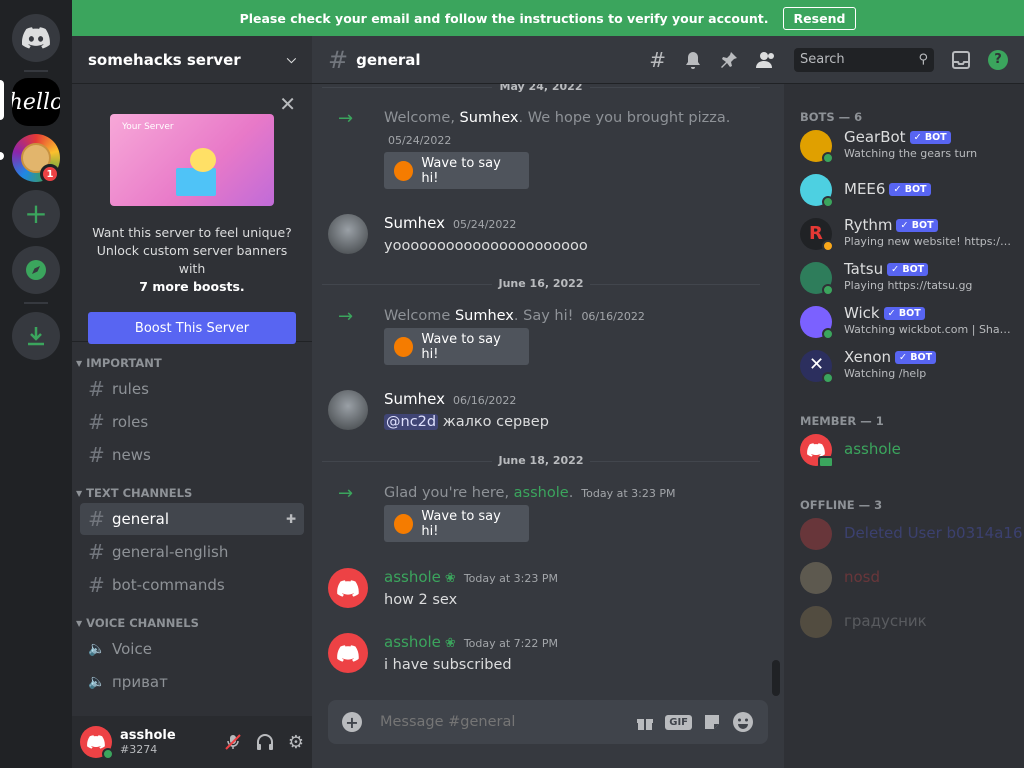 The height and width of the screenshot is (768, 1024). Describe the element at coordinates (909, 278) in the screenshot. I see `member-item: Tatsu ✓ BOT Playing https://tatsu.gg` at that location.